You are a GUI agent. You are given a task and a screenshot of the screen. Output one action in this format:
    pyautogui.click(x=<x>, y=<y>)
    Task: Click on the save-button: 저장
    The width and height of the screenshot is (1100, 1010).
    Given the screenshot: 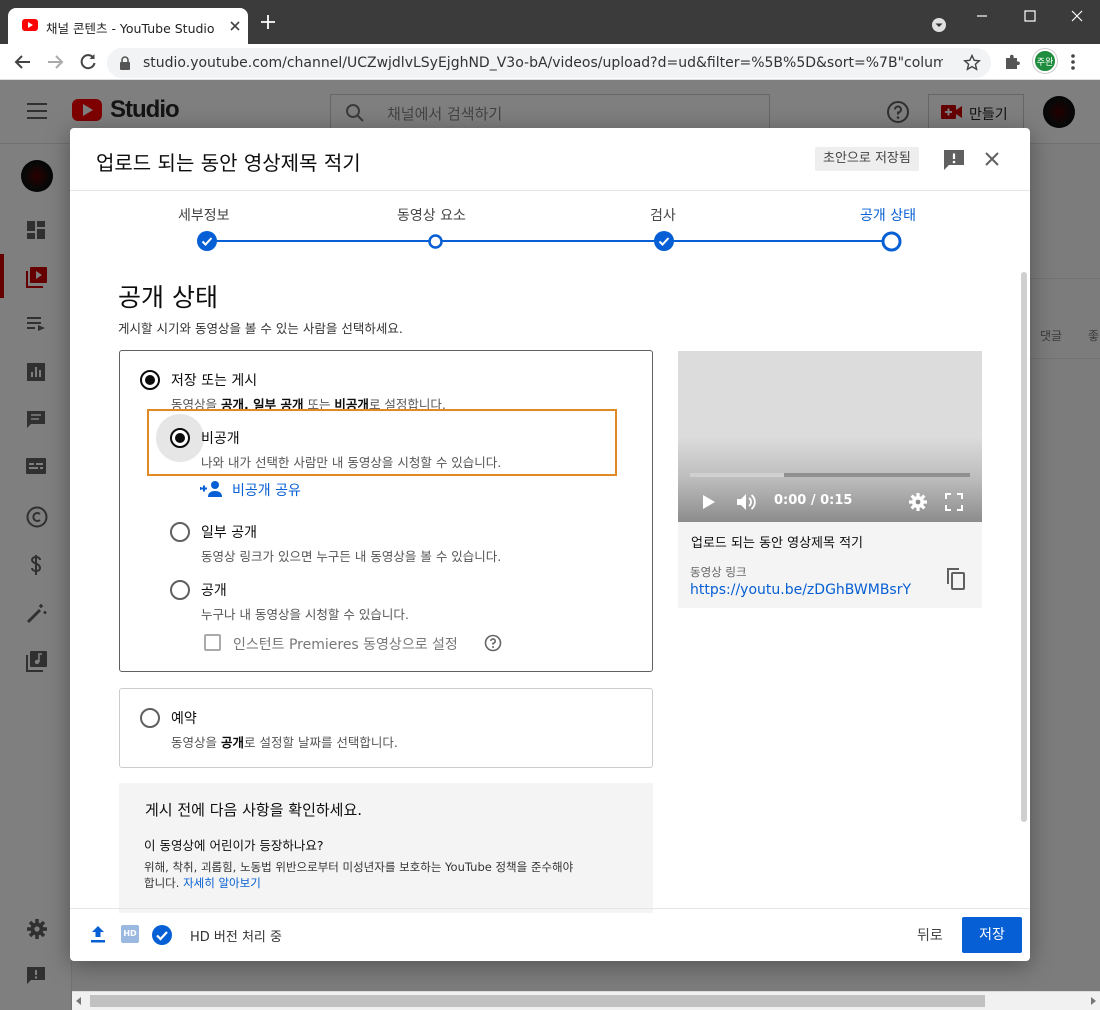 What is the action you would take?
    pyautogui.click(x=992, y=935)
    